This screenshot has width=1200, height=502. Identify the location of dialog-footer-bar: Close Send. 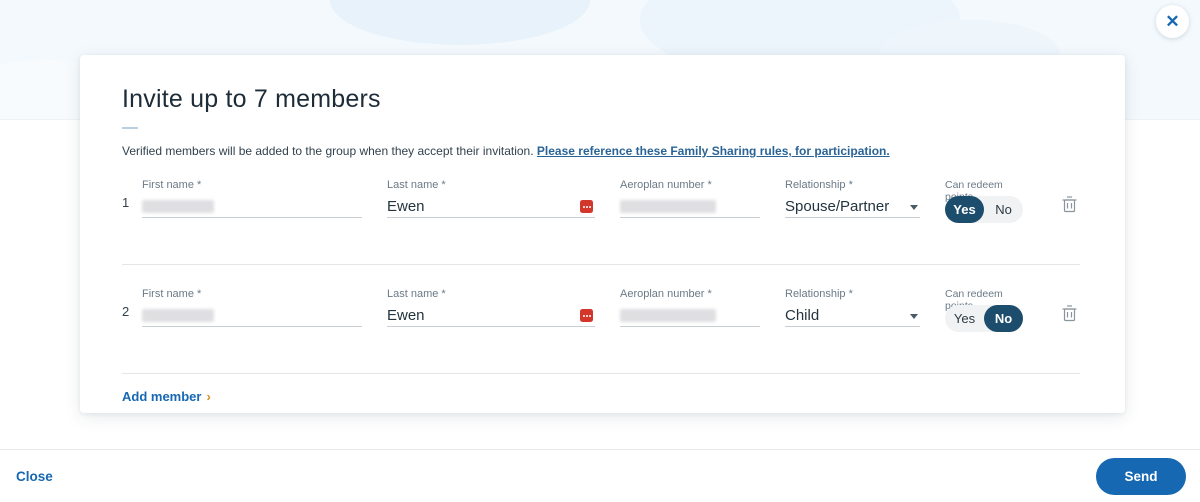
(600, 475).